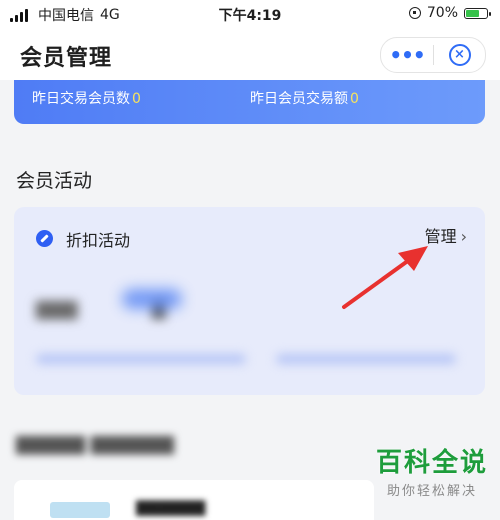 The height and width of the screenshot is (520, 500). Describe the element at coordinates (171, 507) in the screenshot. I see `blurred-item-text: ▇▇▇▇▇▇` at that location.